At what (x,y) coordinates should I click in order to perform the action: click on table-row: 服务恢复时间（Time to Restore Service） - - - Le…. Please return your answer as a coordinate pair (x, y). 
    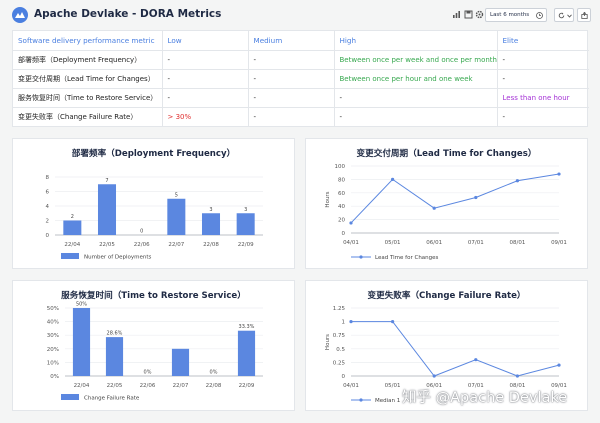
    Looking at the image, I should click on (301, 98).